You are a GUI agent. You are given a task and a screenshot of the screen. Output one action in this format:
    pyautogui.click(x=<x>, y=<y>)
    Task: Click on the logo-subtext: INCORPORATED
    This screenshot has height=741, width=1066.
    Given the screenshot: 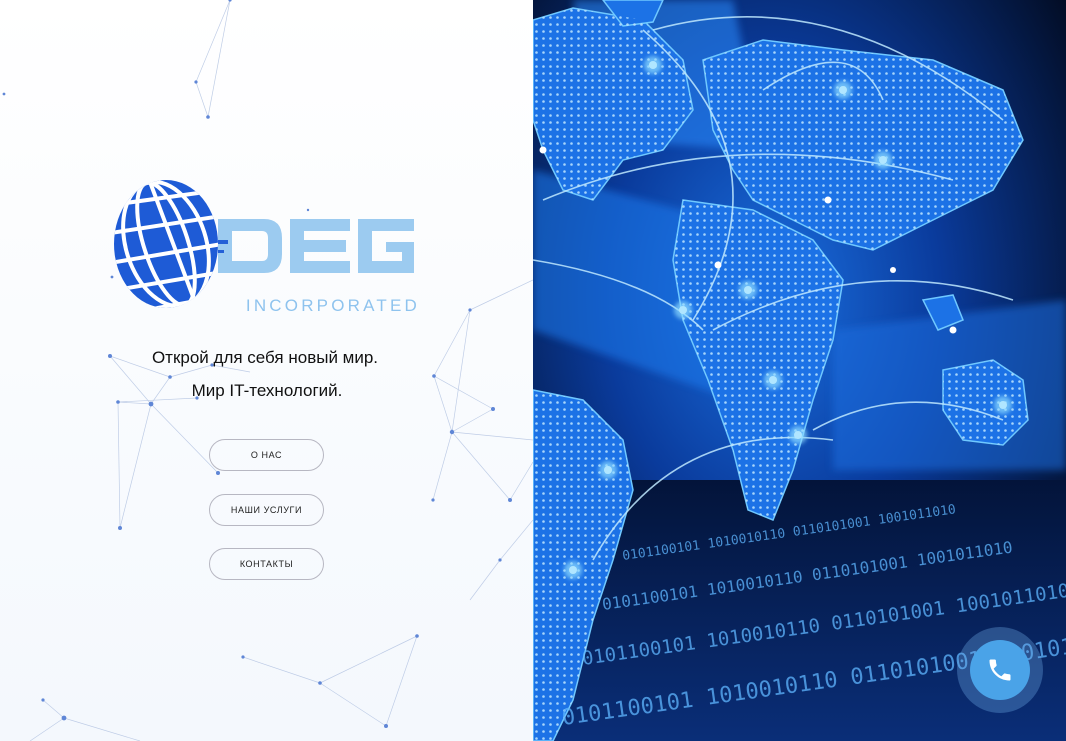 What is the action you would take?
    pyautogui.click(x=332, y=305)
    